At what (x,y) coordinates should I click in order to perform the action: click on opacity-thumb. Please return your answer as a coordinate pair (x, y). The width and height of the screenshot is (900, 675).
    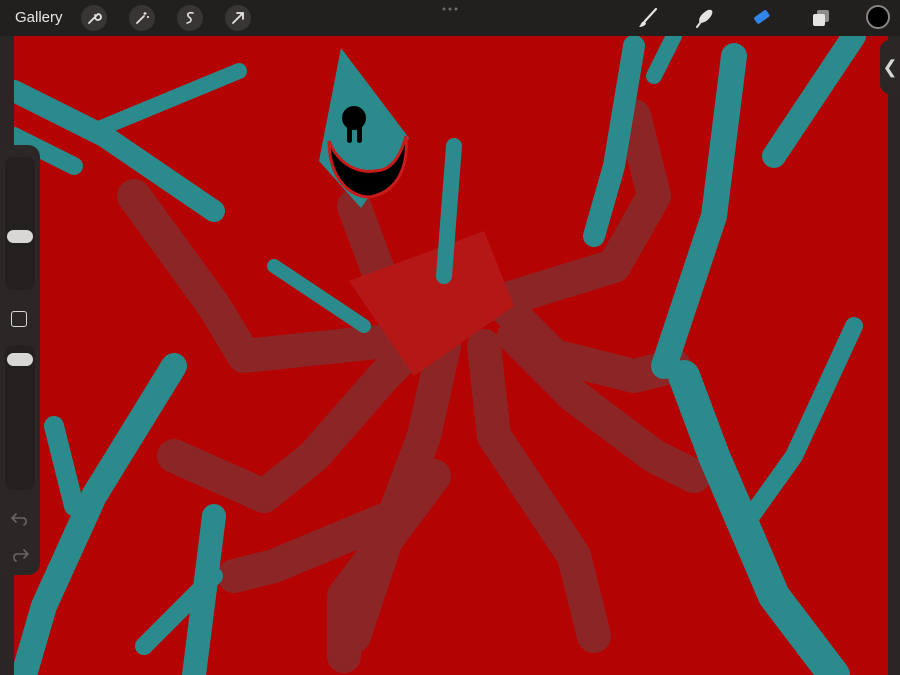
    Looking at the image, I should click on (20, 359).